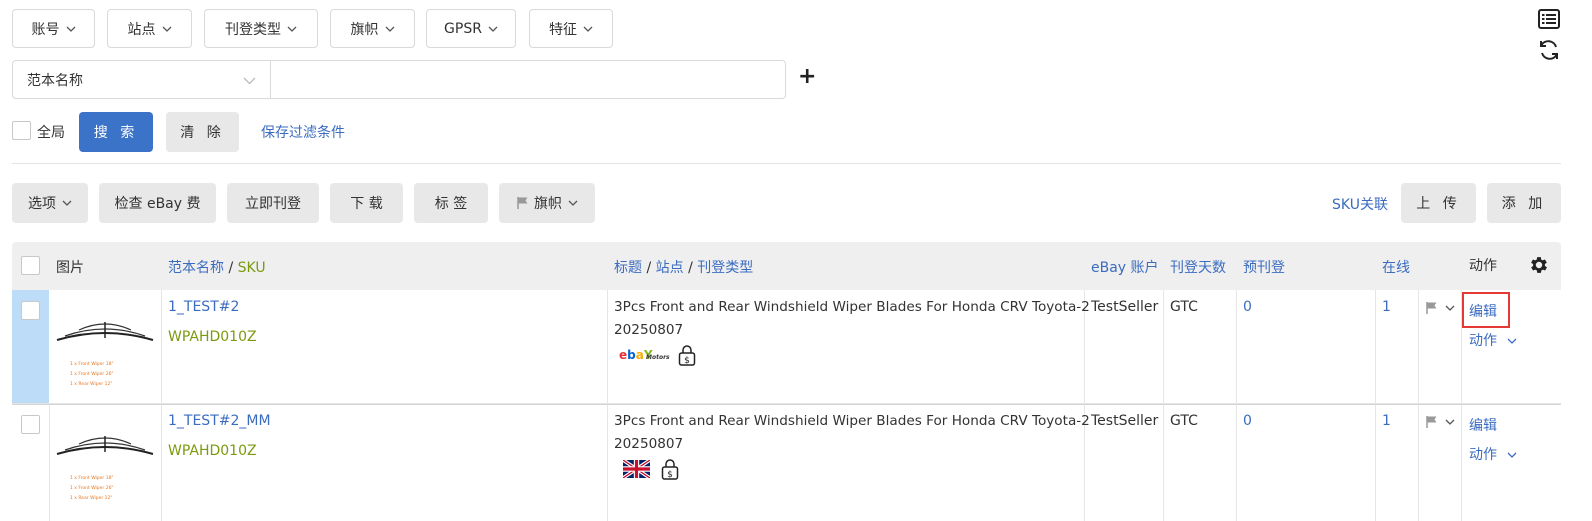 This screenshot has height=521, width=1592. Describe the element at coordinates (92, 478) in the screenshot. I see `thumb-caption-1: 1 x Front Wiper 18"` at that location.